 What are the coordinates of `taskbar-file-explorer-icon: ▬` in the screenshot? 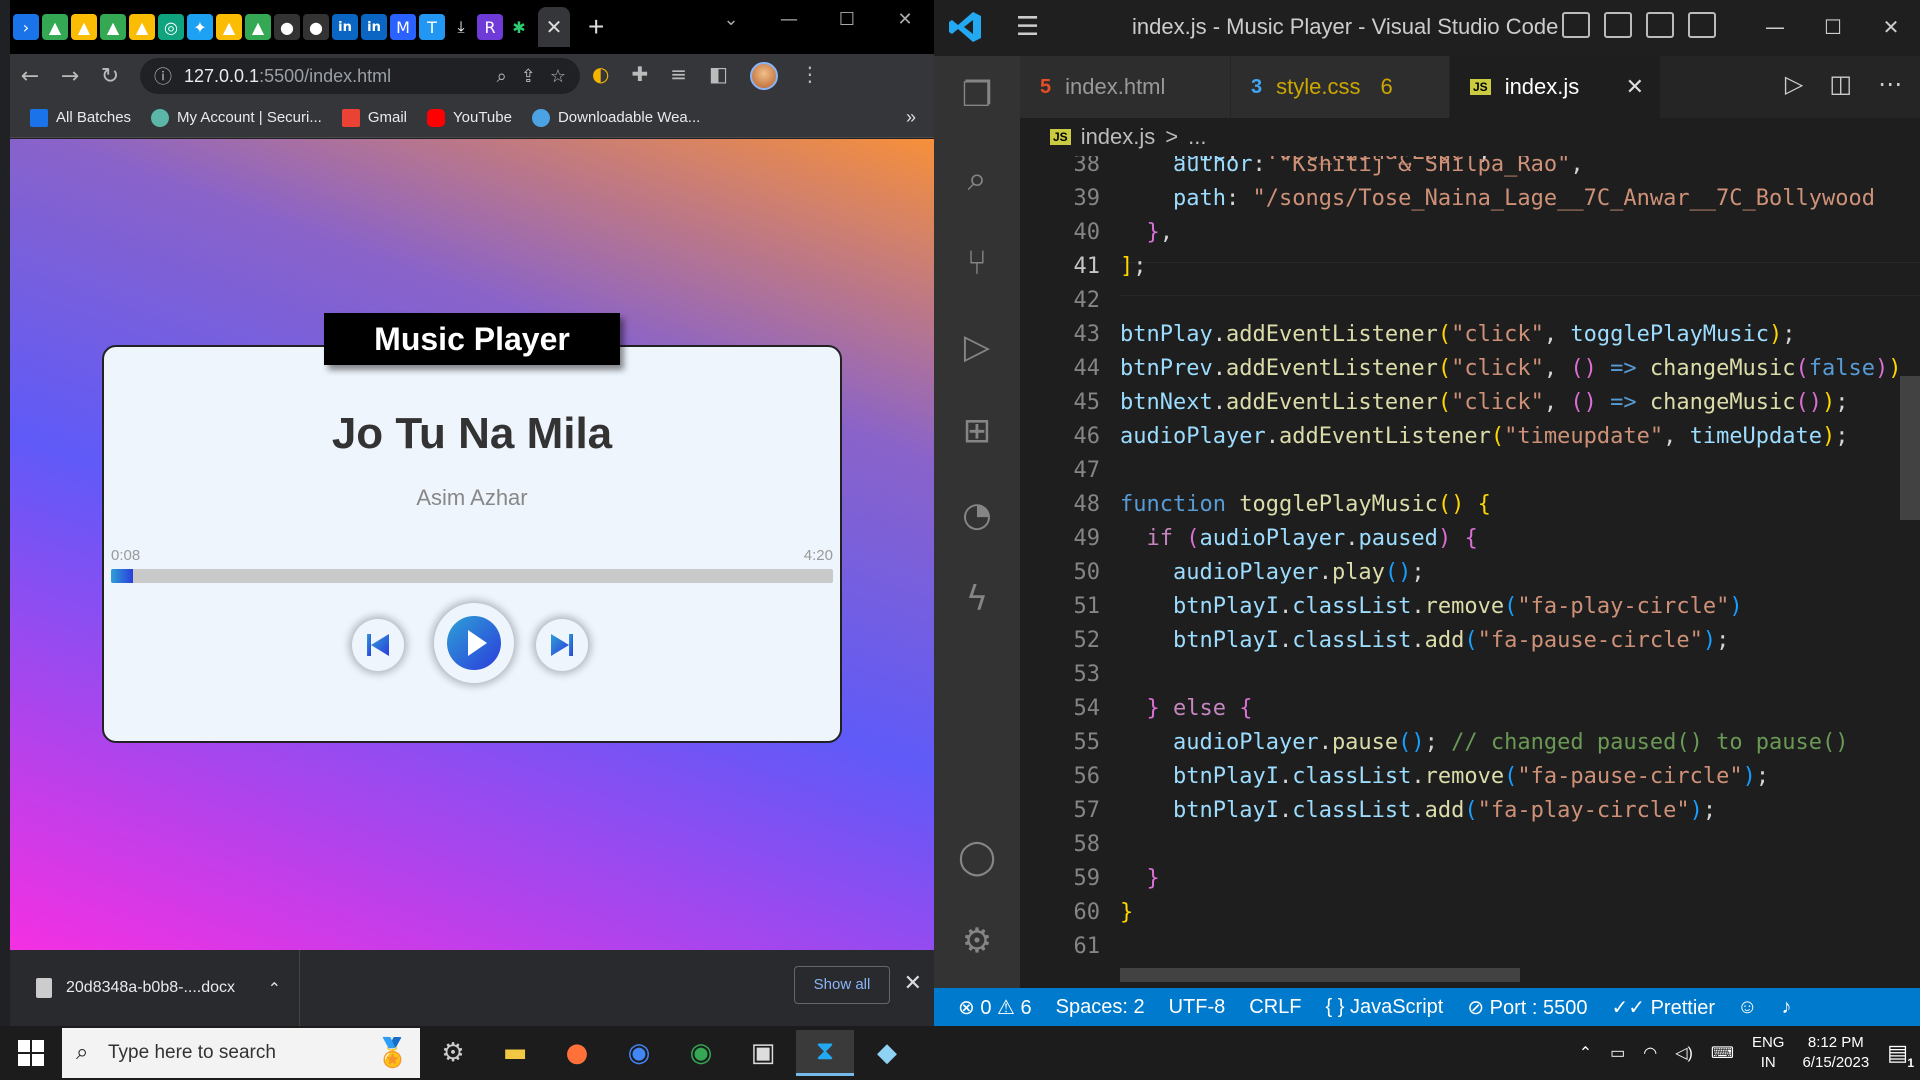 It's located at (515, 1053).